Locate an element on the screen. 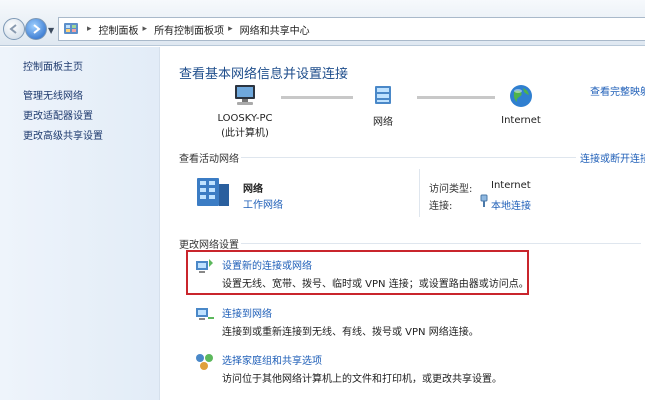 The height and width of the screenshot is (400, 645). homegroup-icon is located at coordinates (204, 362).